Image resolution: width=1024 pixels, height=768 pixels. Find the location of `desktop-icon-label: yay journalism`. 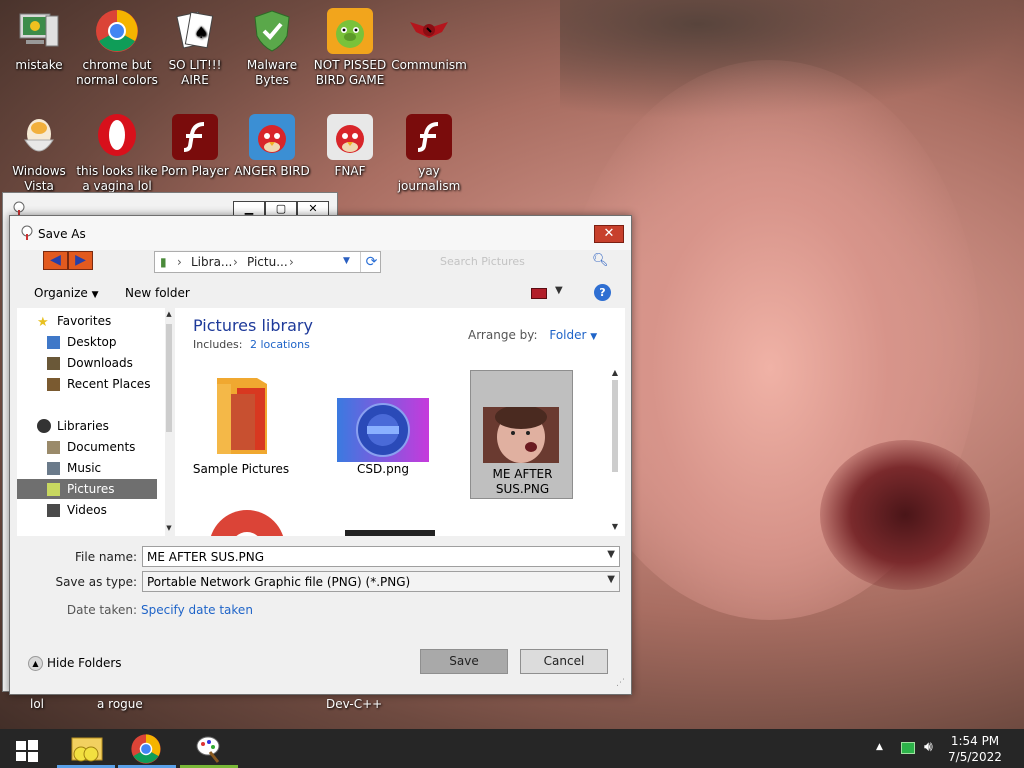

desktop-icon-label: yay journalism is located at coordinates (429, 178).